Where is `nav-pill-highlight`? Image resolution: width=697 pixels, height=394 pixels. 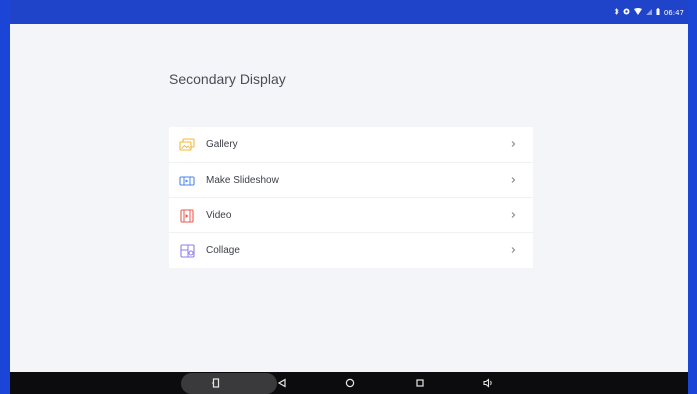 nav-pill-highlight is located at coordinates (229, 383).